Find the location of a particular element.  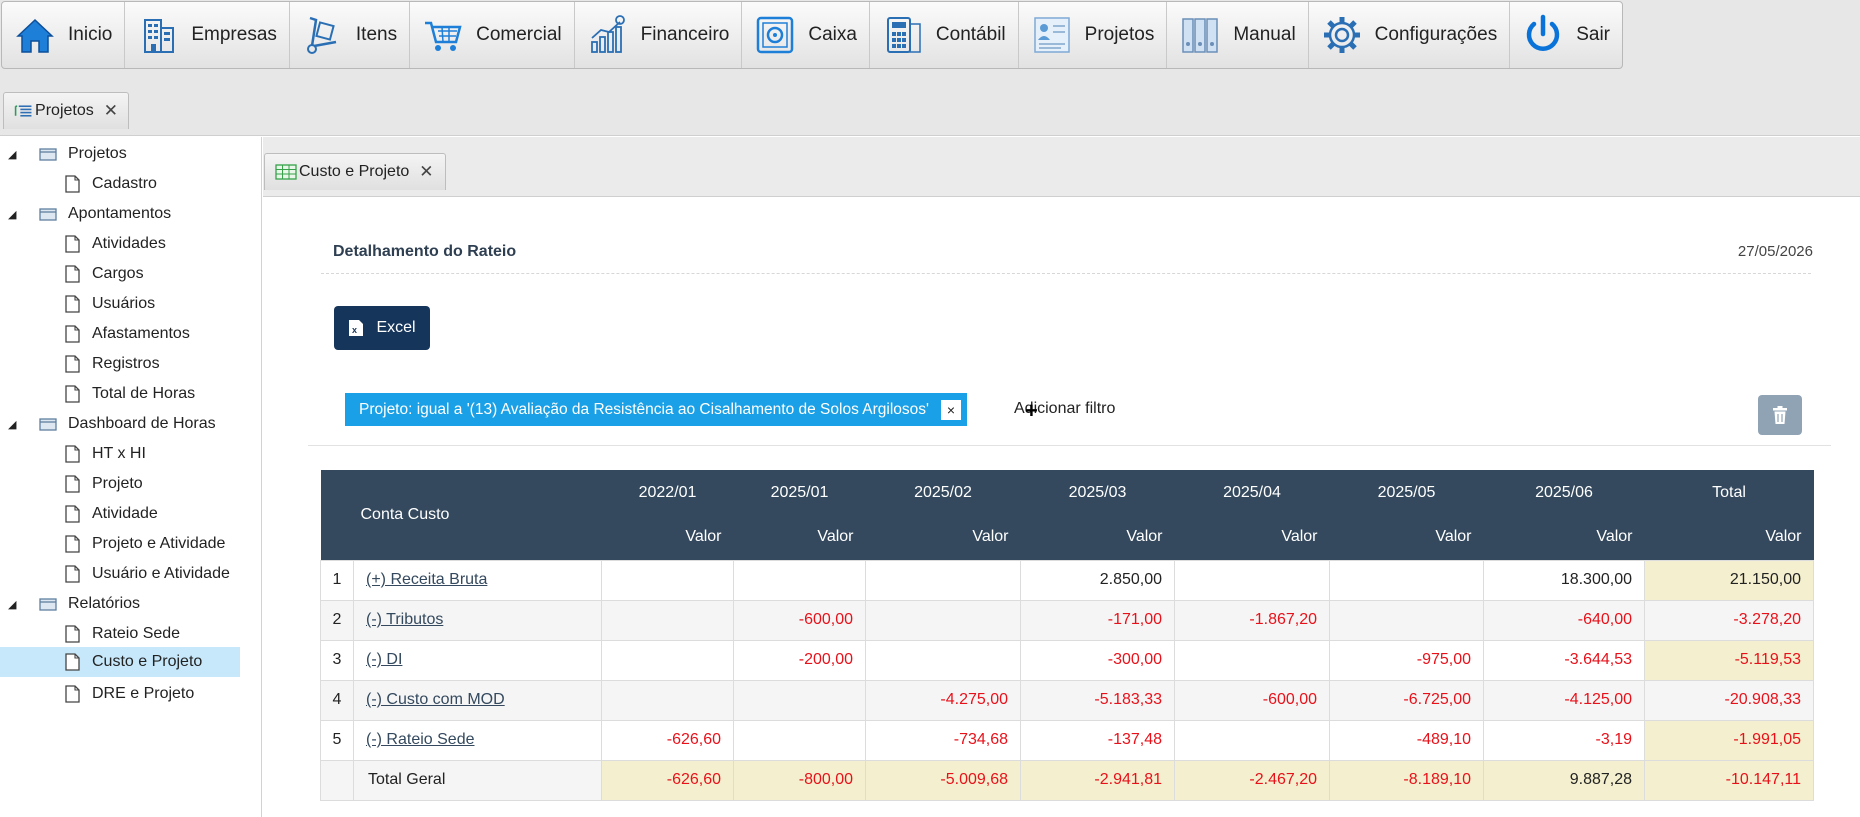

tree-item-ht-x-hi: HT x HI is located at coordinates (104, 454).